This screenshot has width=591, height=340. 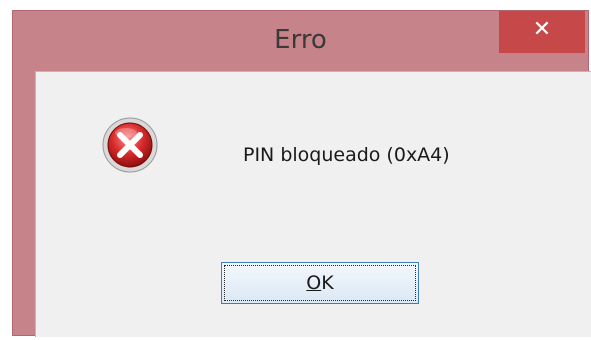 I want to click on ok-button-label: OK, so click(x=319, y=283).